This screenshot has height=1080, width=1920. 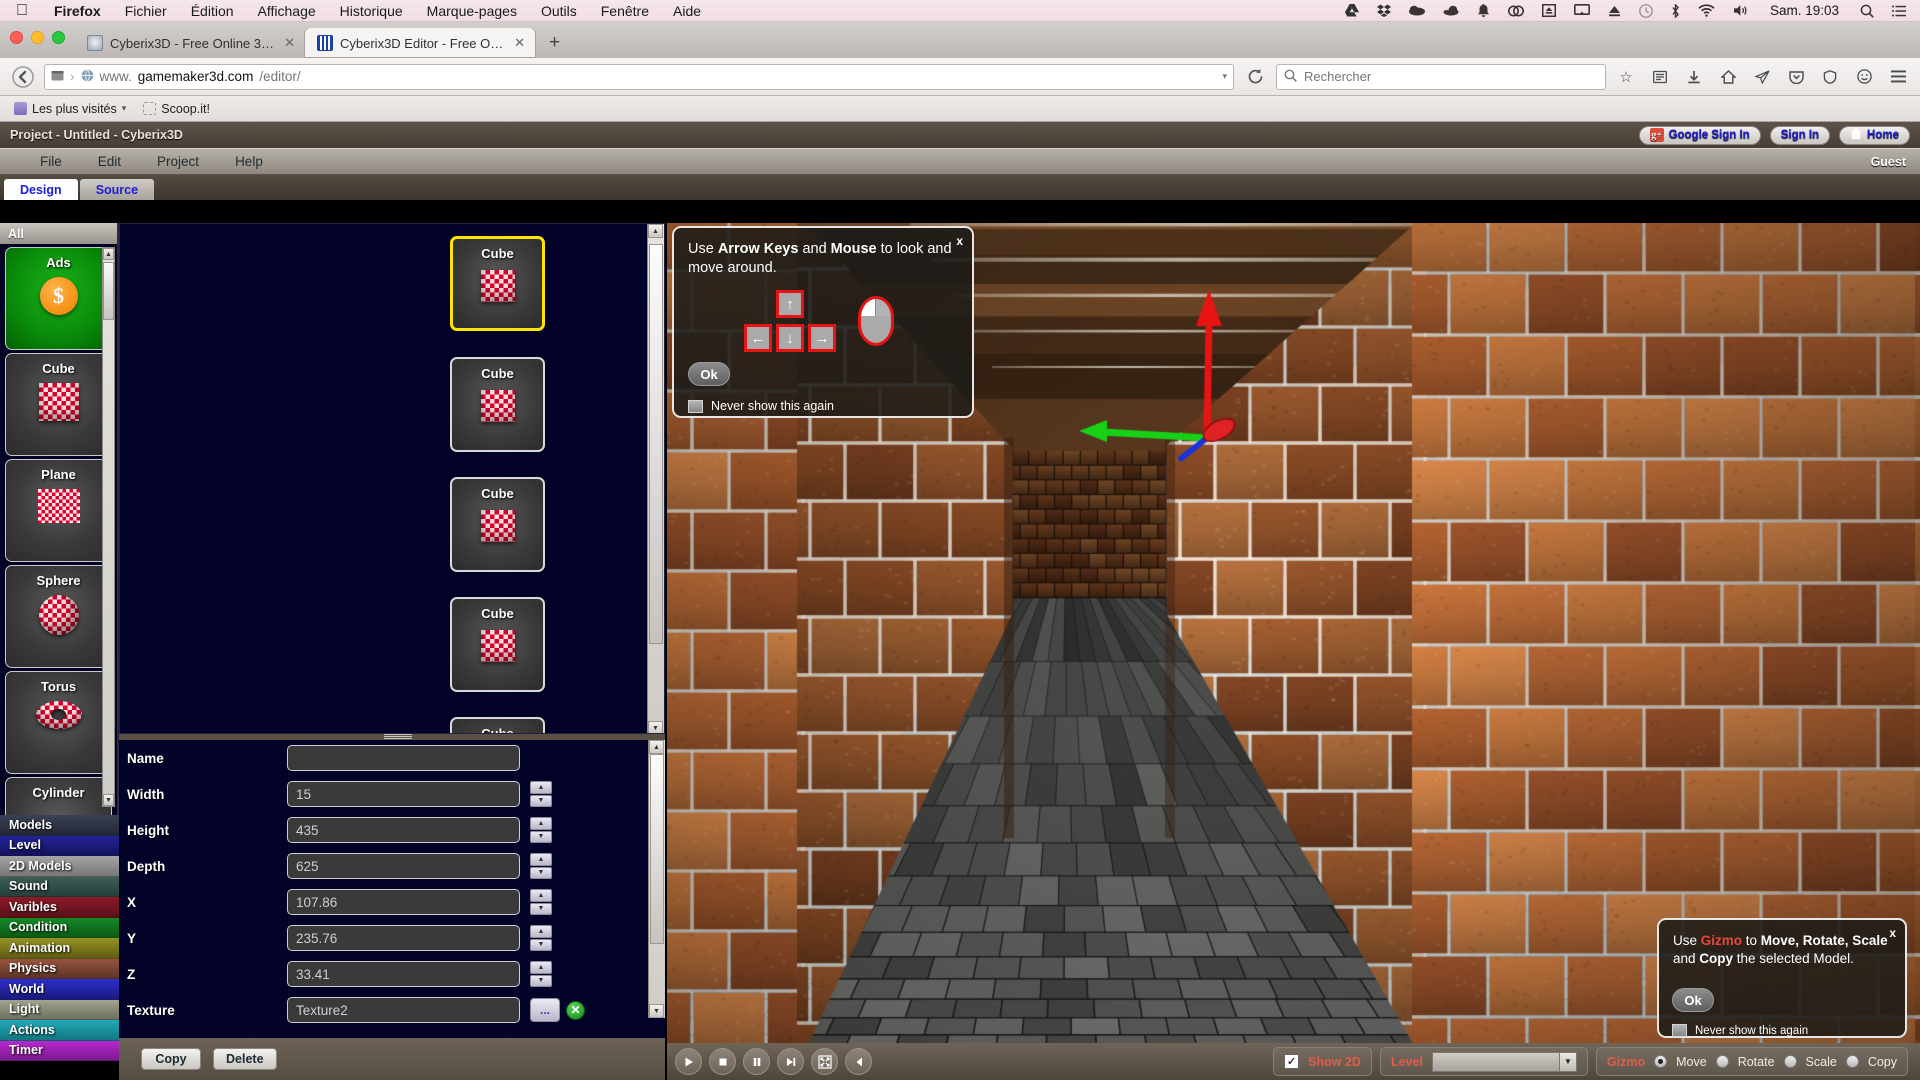 I want to click on models-scroll-down-icon: ▼, so click(x=655, y=727).